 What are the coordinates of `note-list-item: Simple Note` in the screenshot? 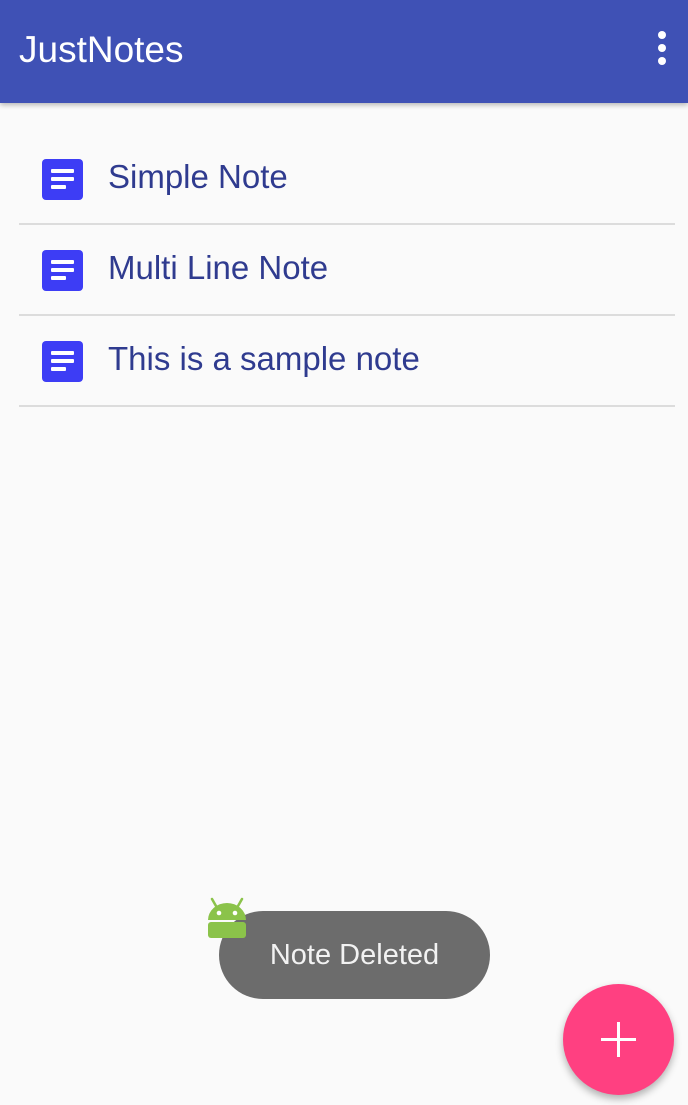 It's located at (347, 179).